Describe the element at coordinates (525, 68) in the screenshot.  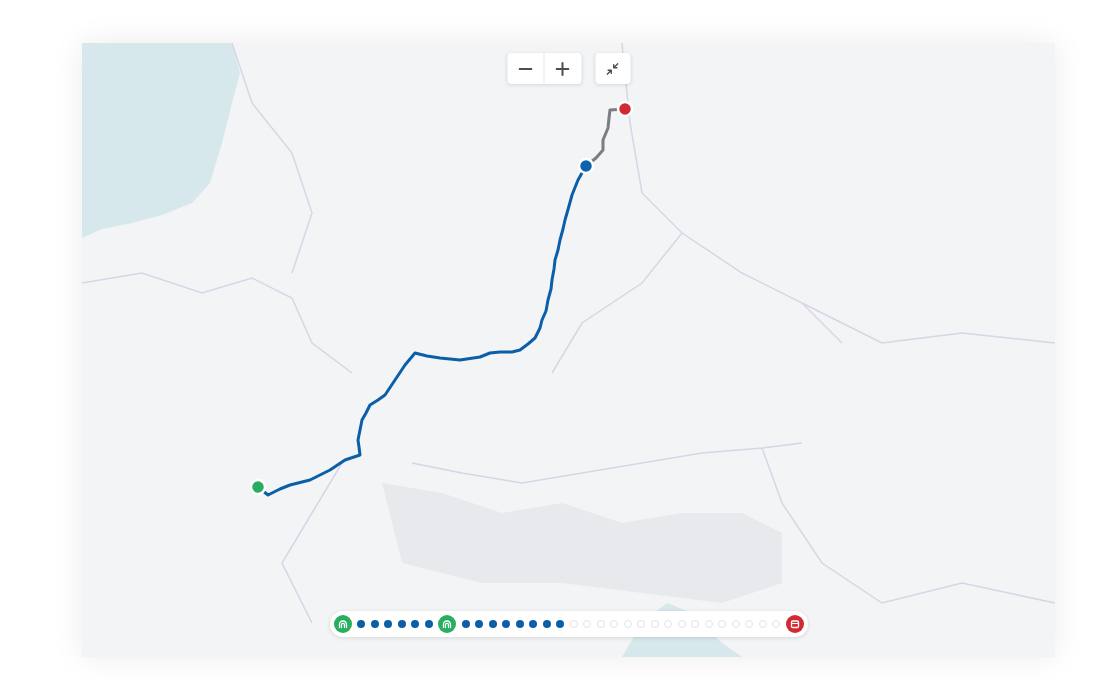
I see `minus-icon` at that location.